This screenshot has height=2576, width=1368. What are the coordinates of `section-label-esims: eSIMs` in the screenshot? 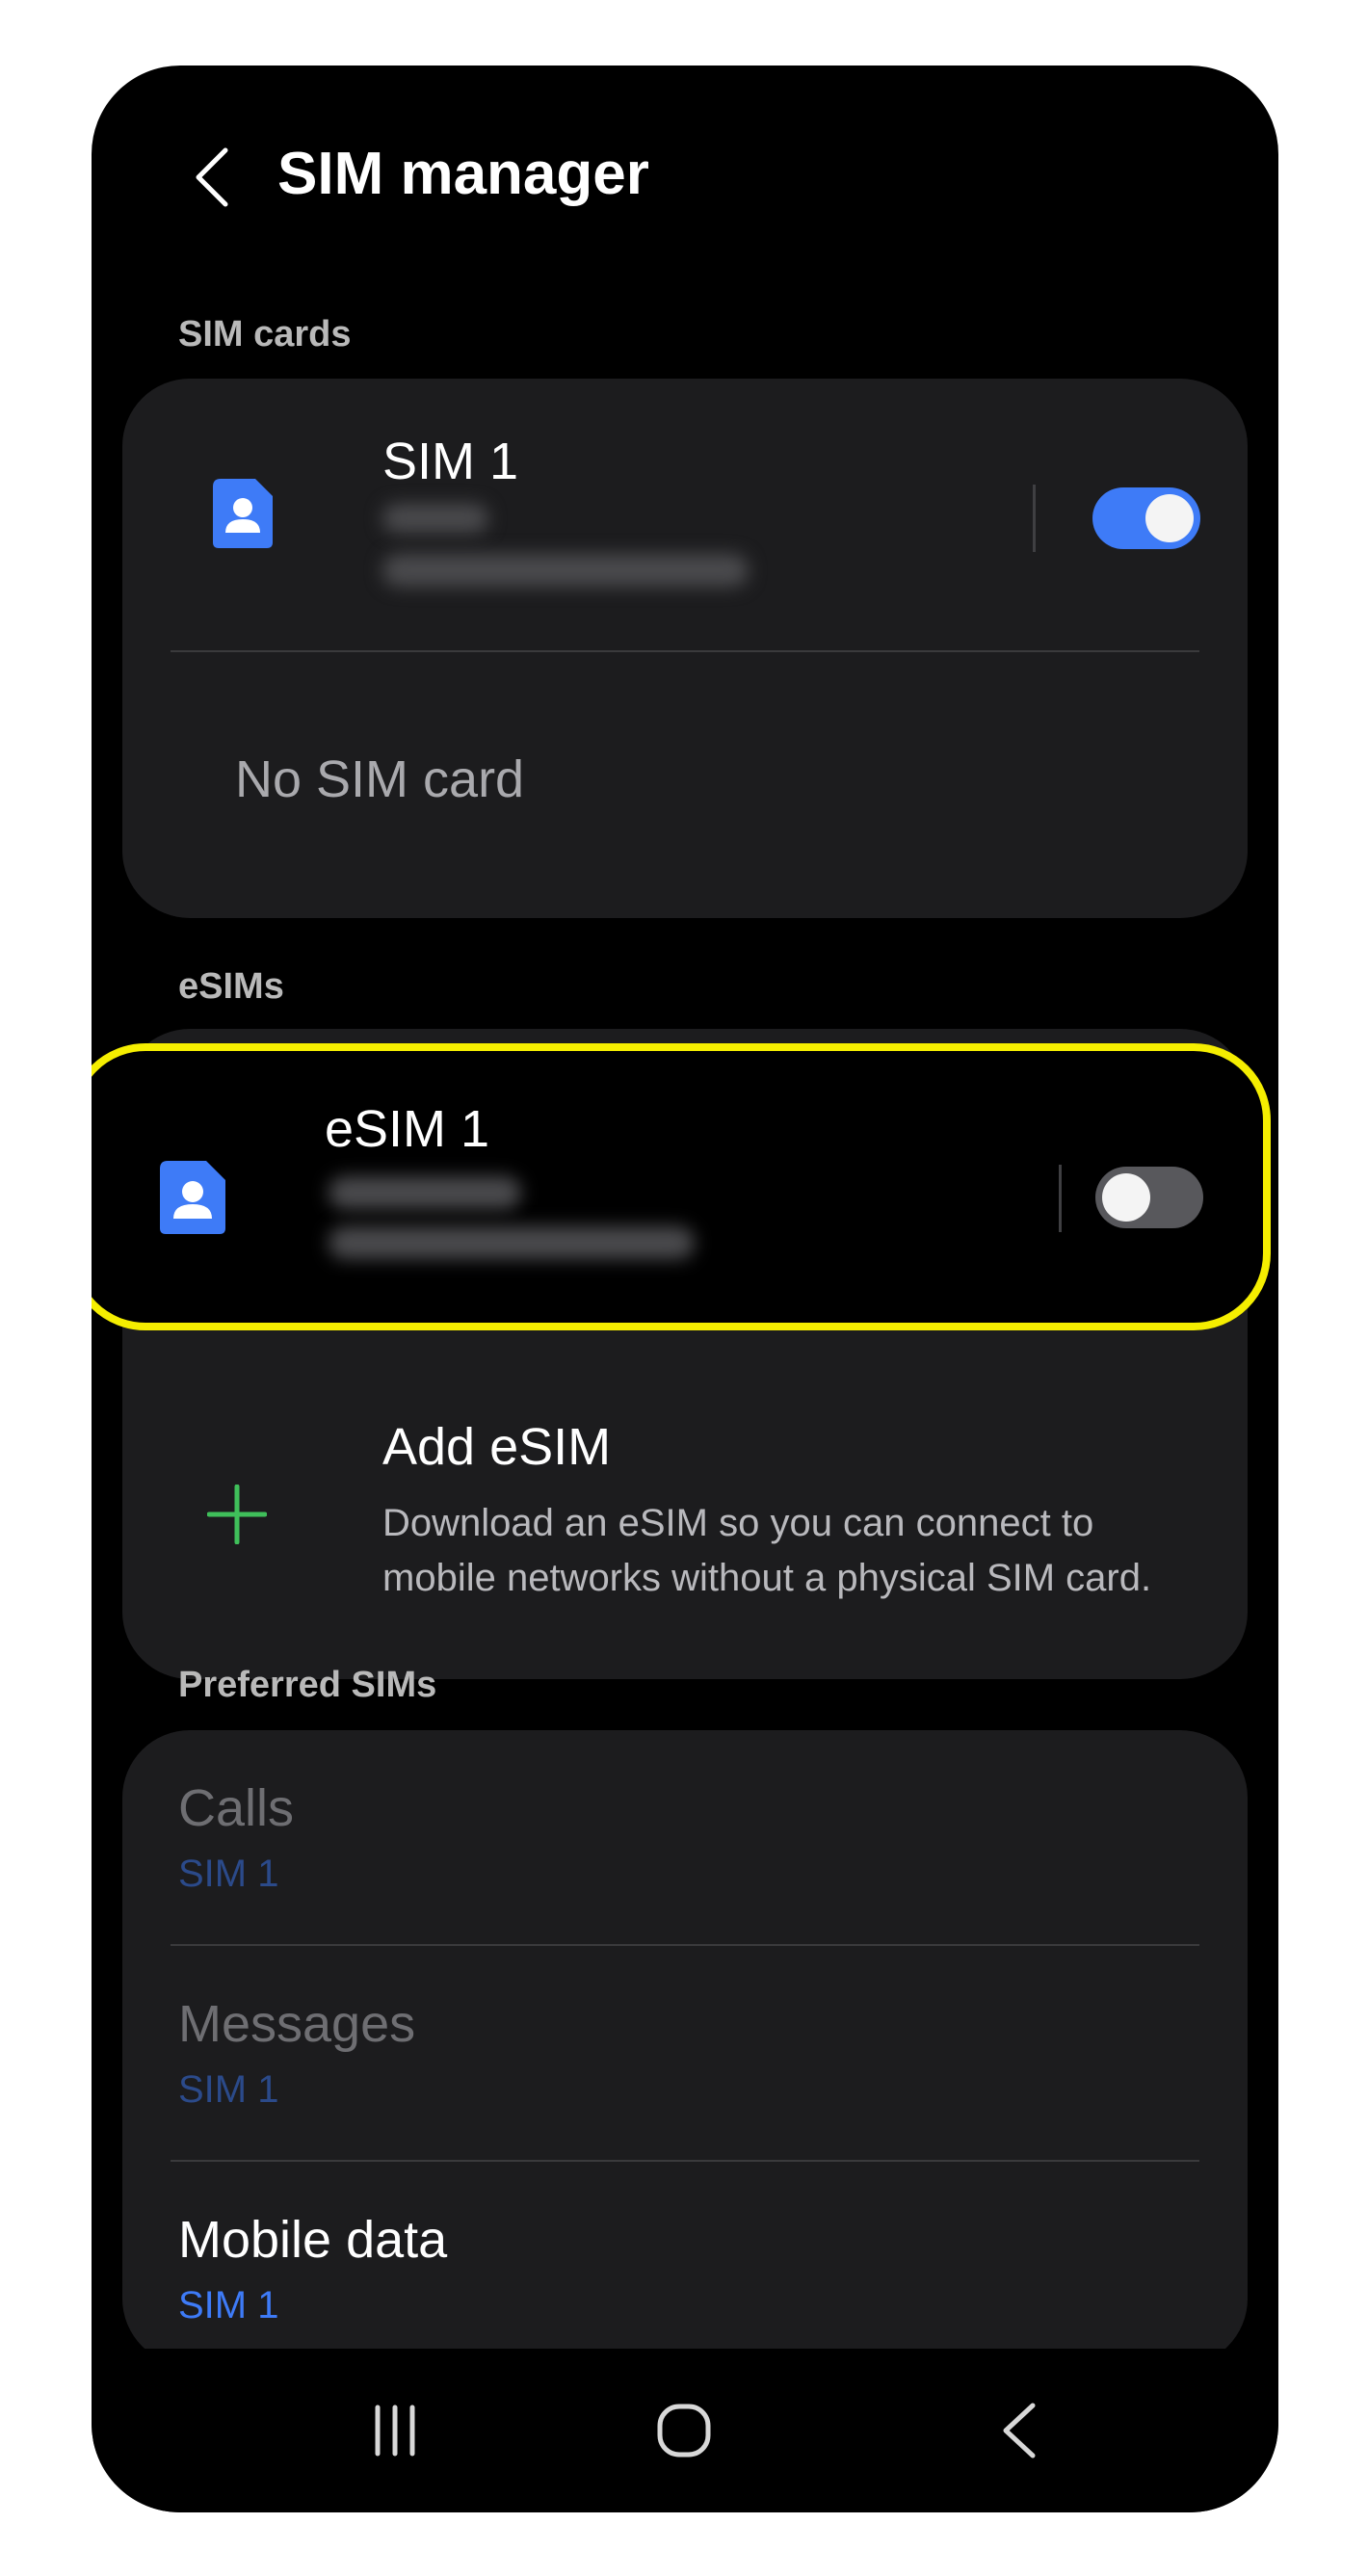 It's located at (231, 987).